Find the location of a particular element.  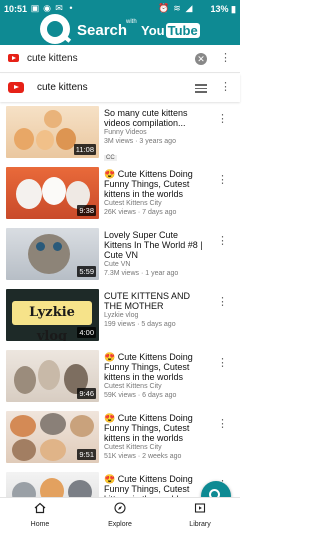

video-thumbnail: Lyzkie vlog 4:00 is located at coordinates (52, 315).